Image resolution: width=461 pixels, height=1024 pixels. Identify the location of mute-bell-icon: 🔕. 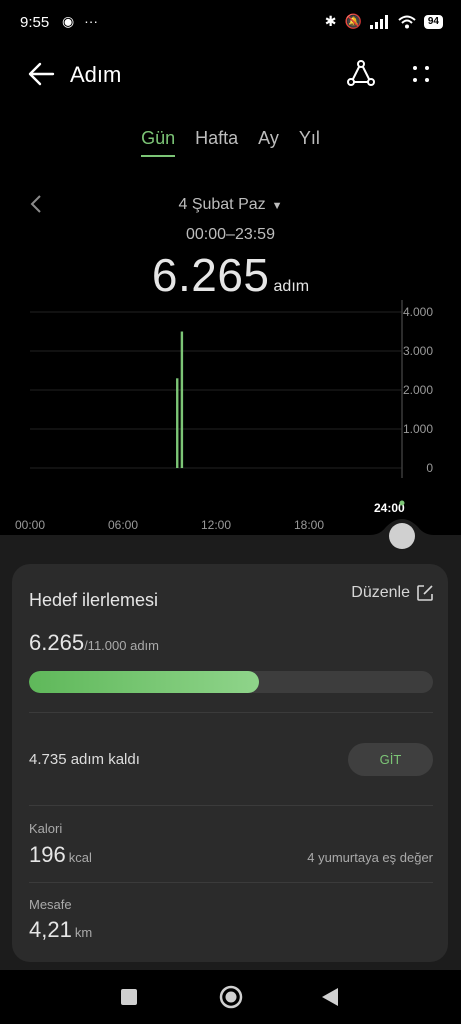
(353, 21).